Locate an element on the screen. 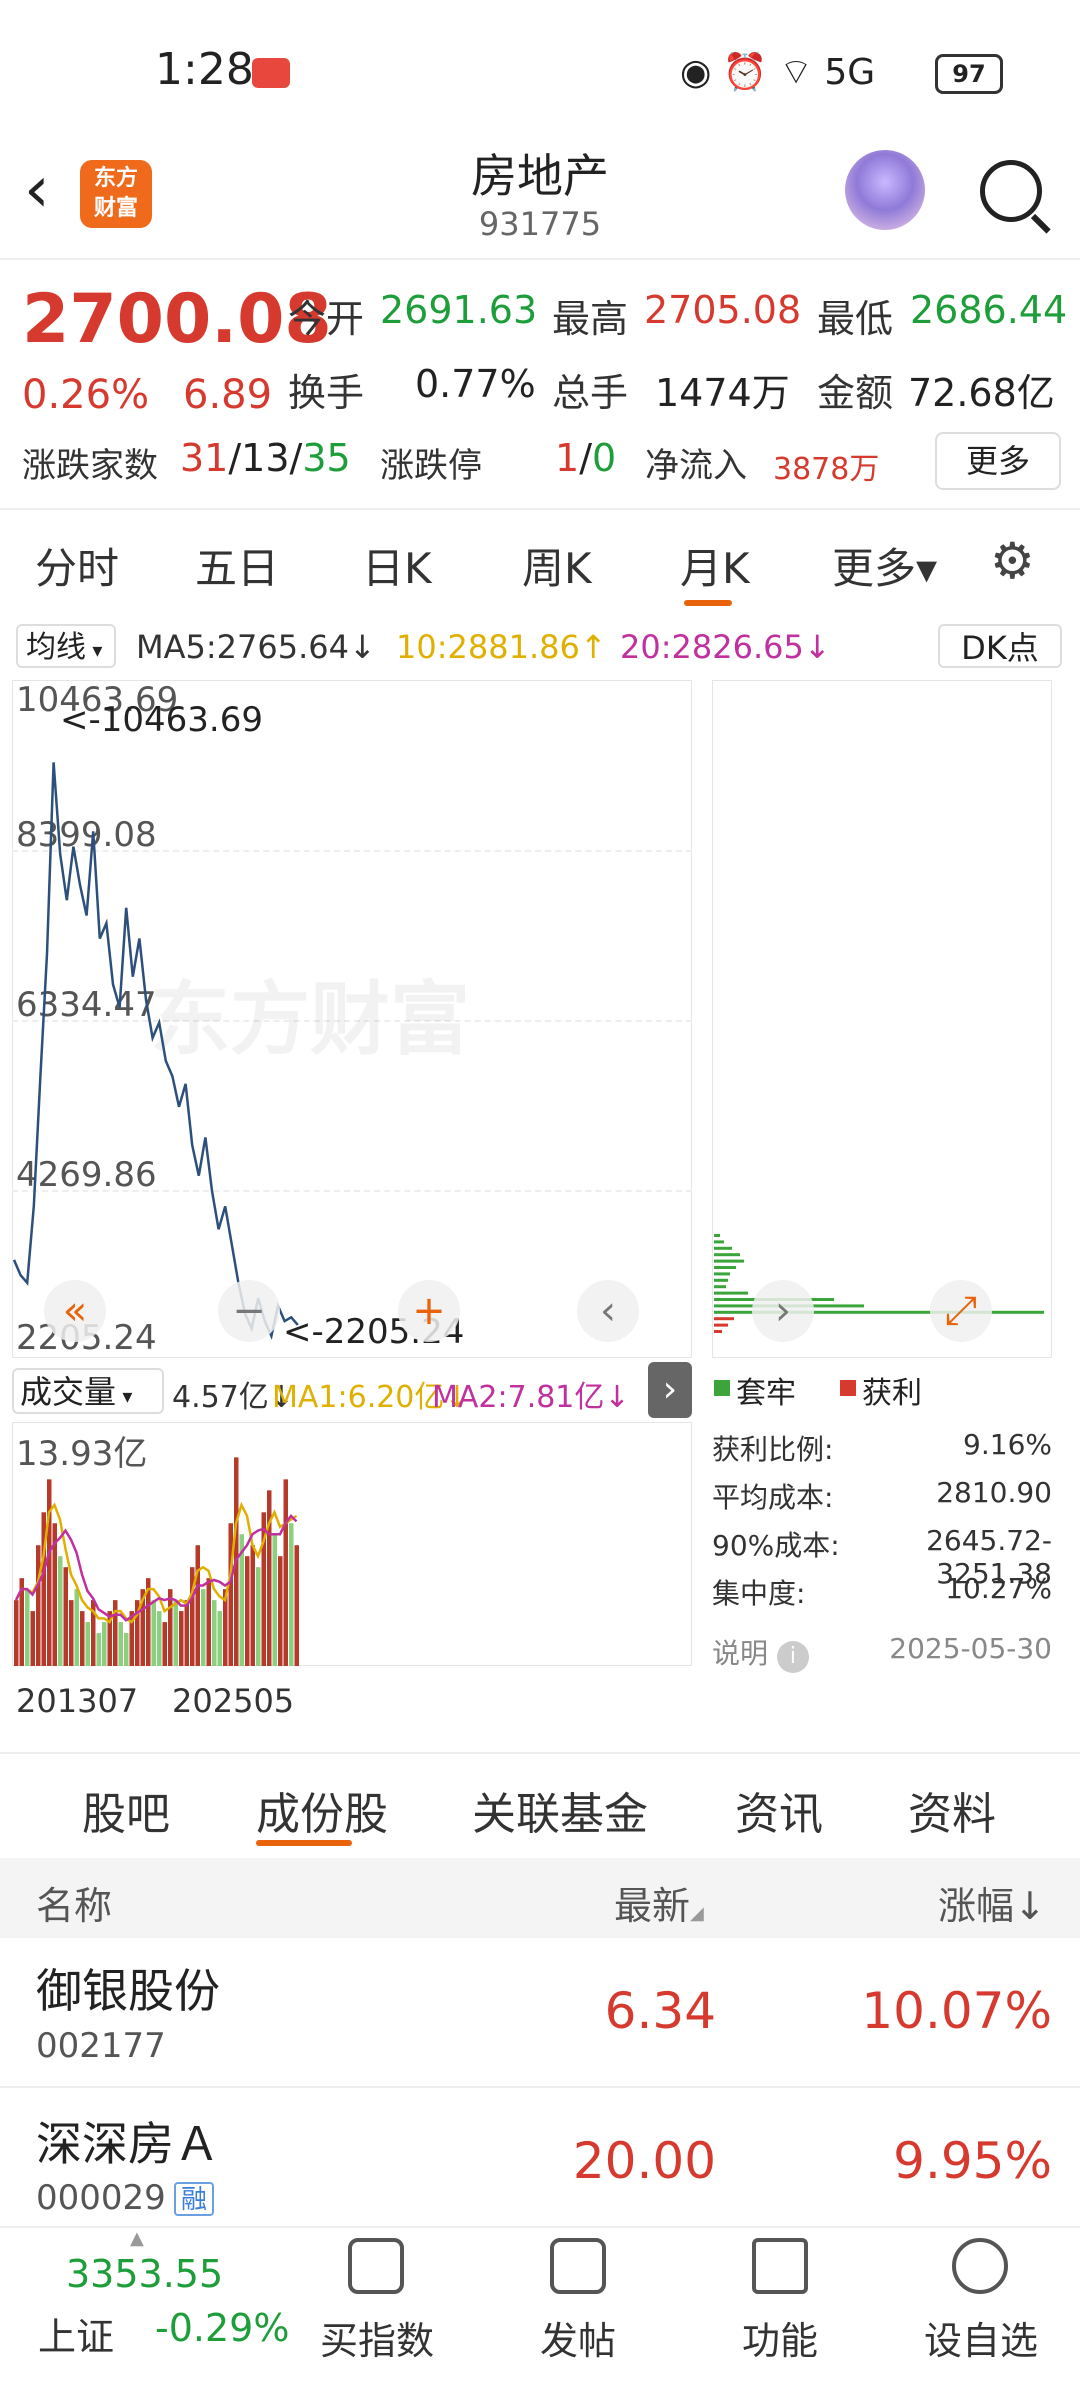 This screenshot has width=1080, height=2402. low-value: 2686.44 is located at coordinates (989, 310).